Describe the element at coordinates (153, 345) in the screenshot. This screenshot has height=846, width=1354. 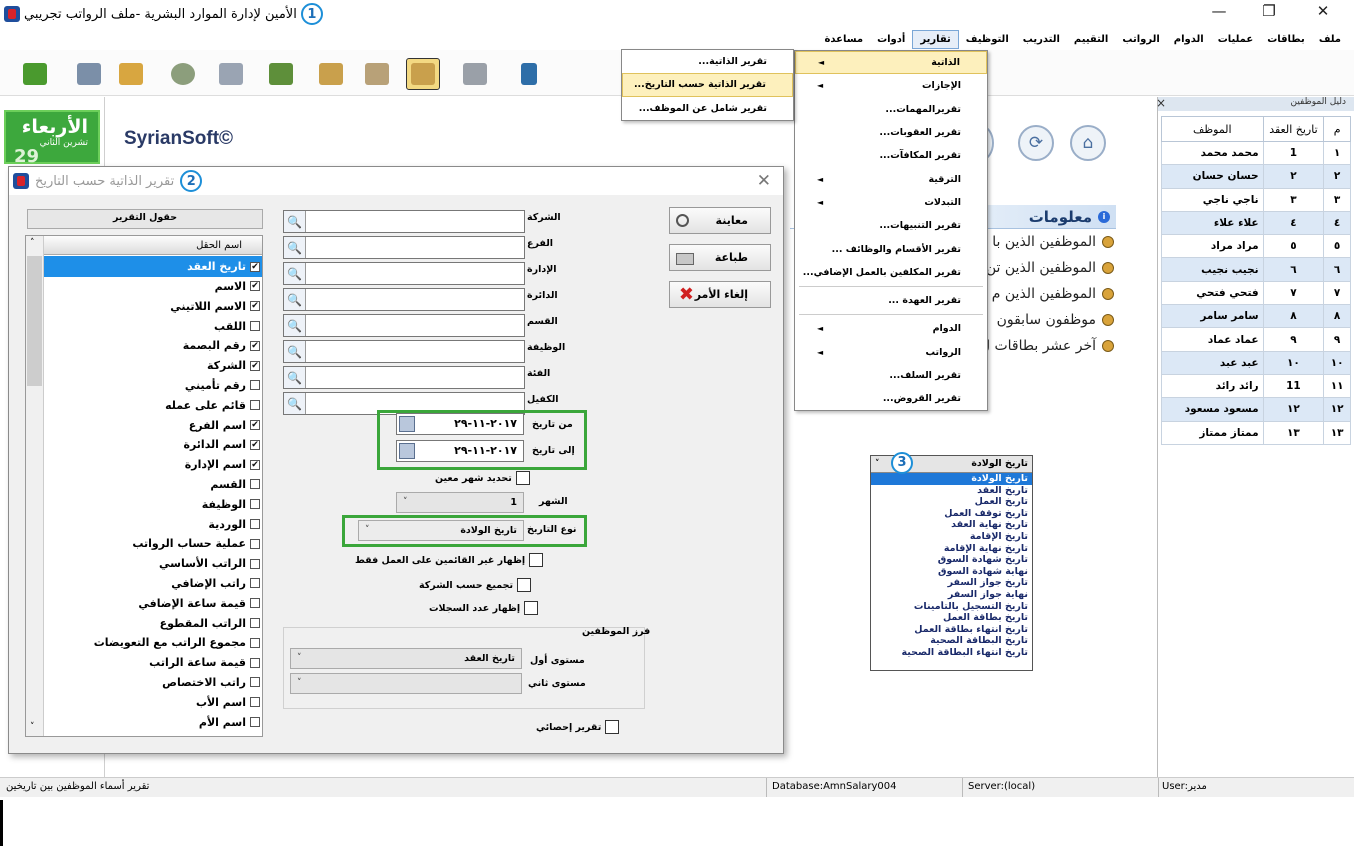
I see `field-list-item: ✔ رقم البصمة` at that location.